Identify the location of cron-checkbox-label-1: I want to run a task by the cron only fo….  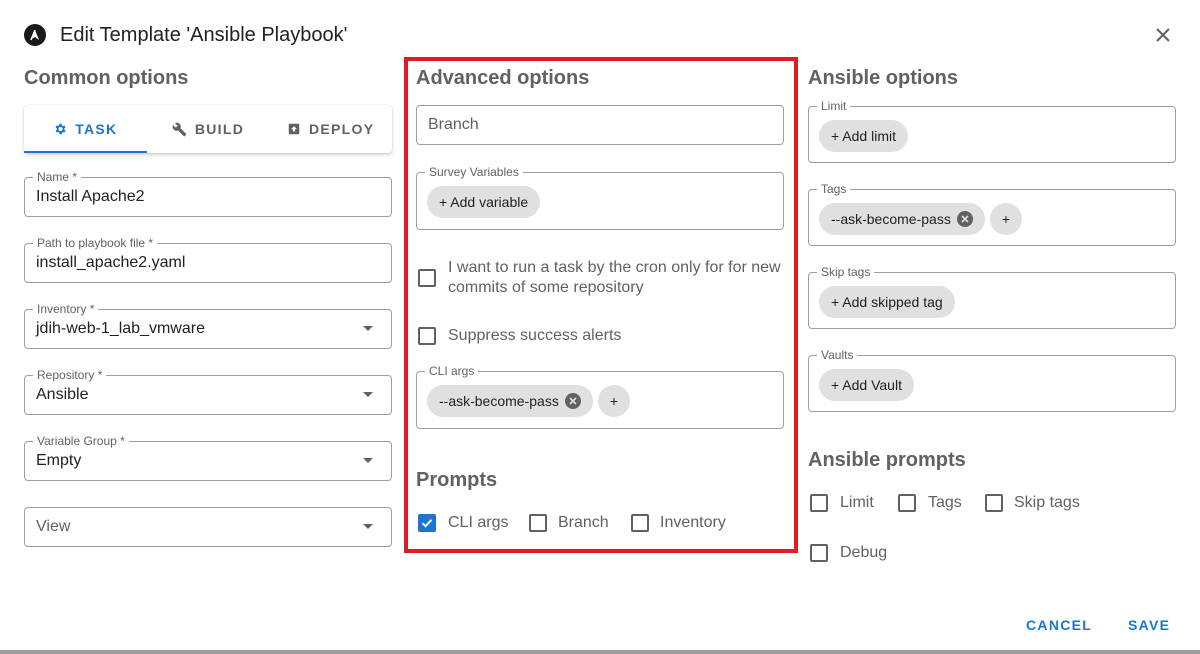
(614, 267).